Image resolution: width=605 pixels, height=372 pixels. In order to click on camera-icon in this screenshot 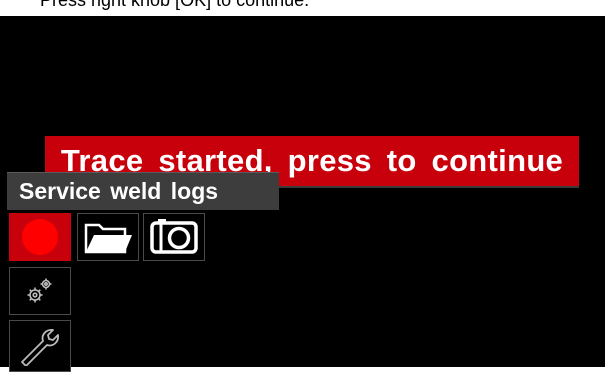, I will do `click(174, 236)`.